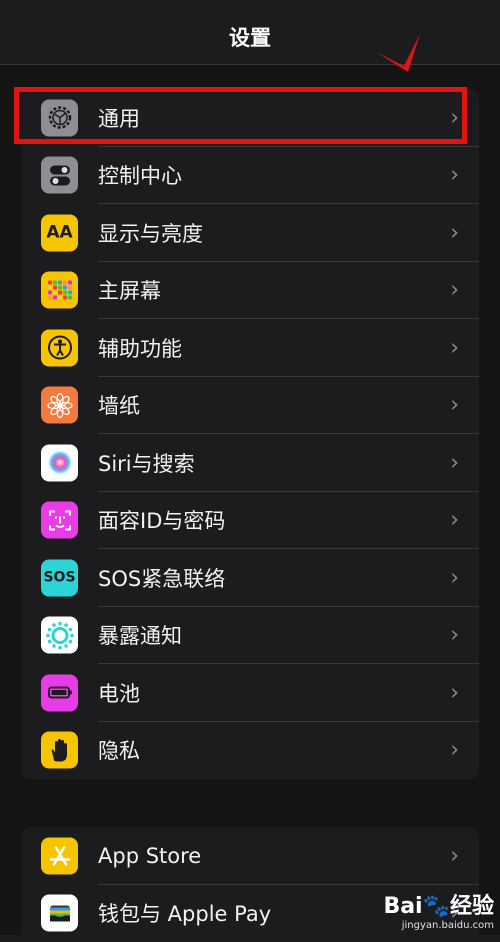  I want to click on settings-row-label: 控制中心, so click(140, 175).